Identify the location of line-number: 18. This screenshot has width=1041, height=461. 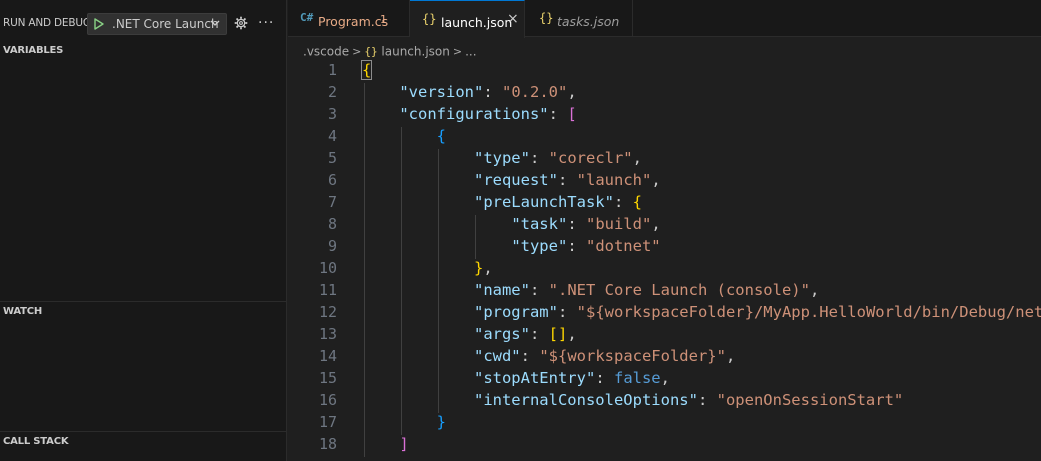
(327, 444).